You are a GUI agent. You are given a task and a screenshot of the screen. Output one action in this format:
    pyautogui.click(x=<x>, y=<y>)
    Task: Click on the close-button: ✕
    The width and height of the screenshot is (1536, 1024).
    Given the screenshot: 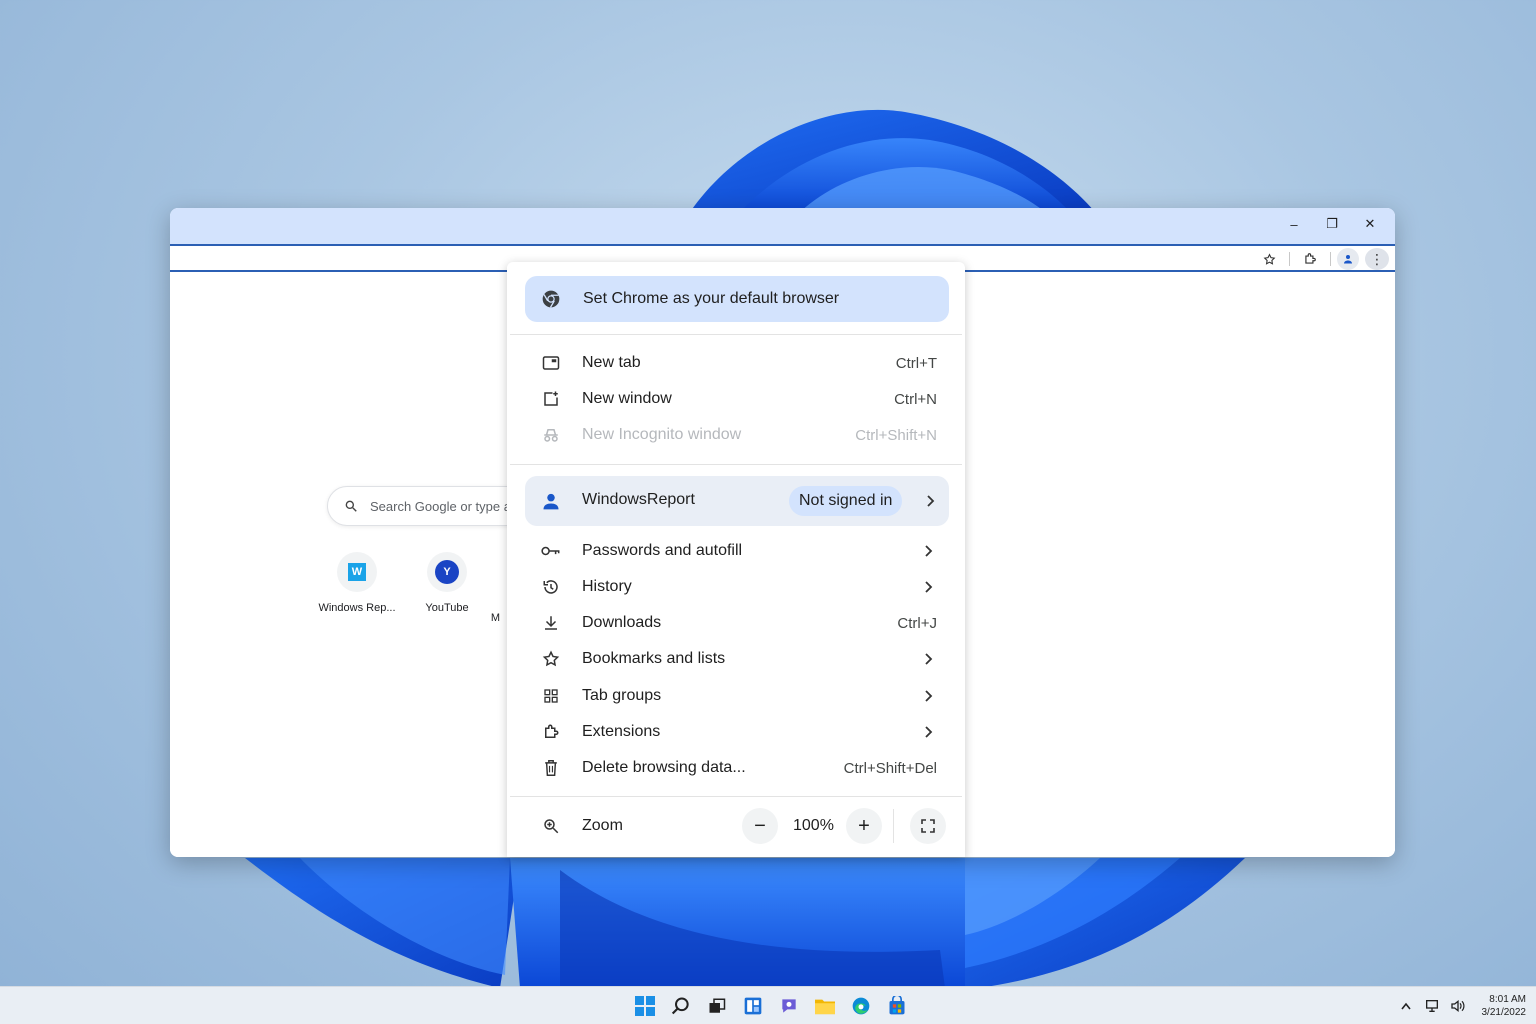 What is the action you would take?
    pyautogui.click(x=1370, y=224)
    